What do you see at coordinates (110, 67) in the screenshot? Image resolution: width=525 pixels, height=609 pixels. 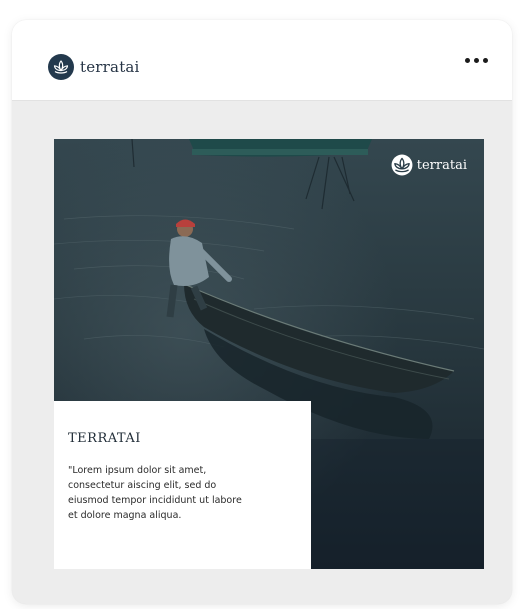 I see `brand-name: terratai` at bounding box center [110, 67].